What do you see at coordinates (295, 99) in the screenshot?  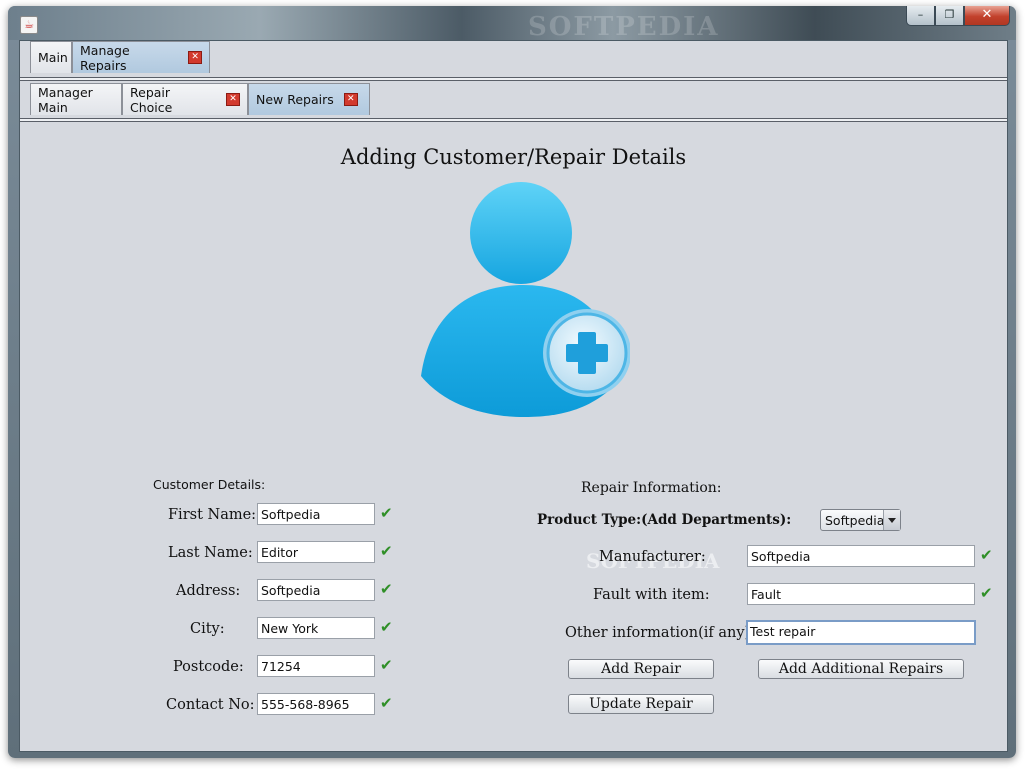 I see `tab-label: New Repairs` at bounding box center [295, 99].